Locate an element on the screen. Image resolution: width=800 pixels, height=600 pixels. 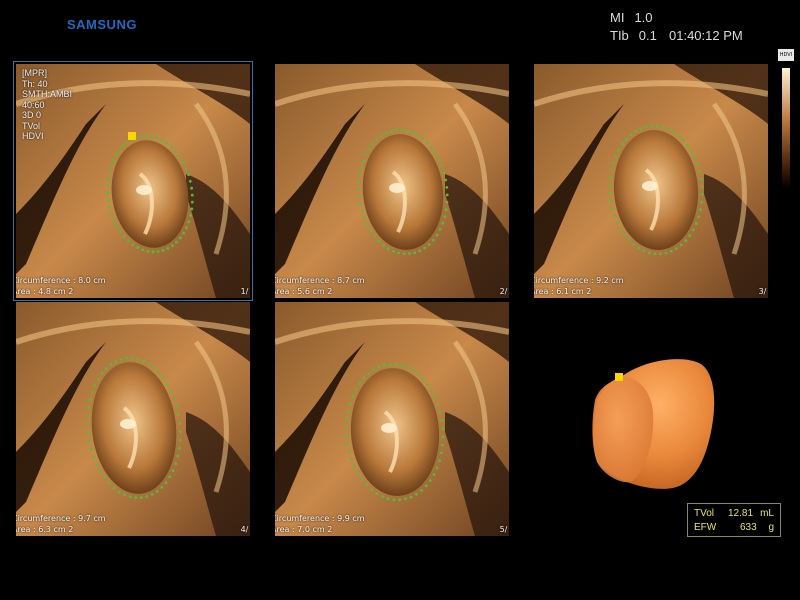
circumference-label: Circumference : 9.9 cm is located at coordinates (320, 518).